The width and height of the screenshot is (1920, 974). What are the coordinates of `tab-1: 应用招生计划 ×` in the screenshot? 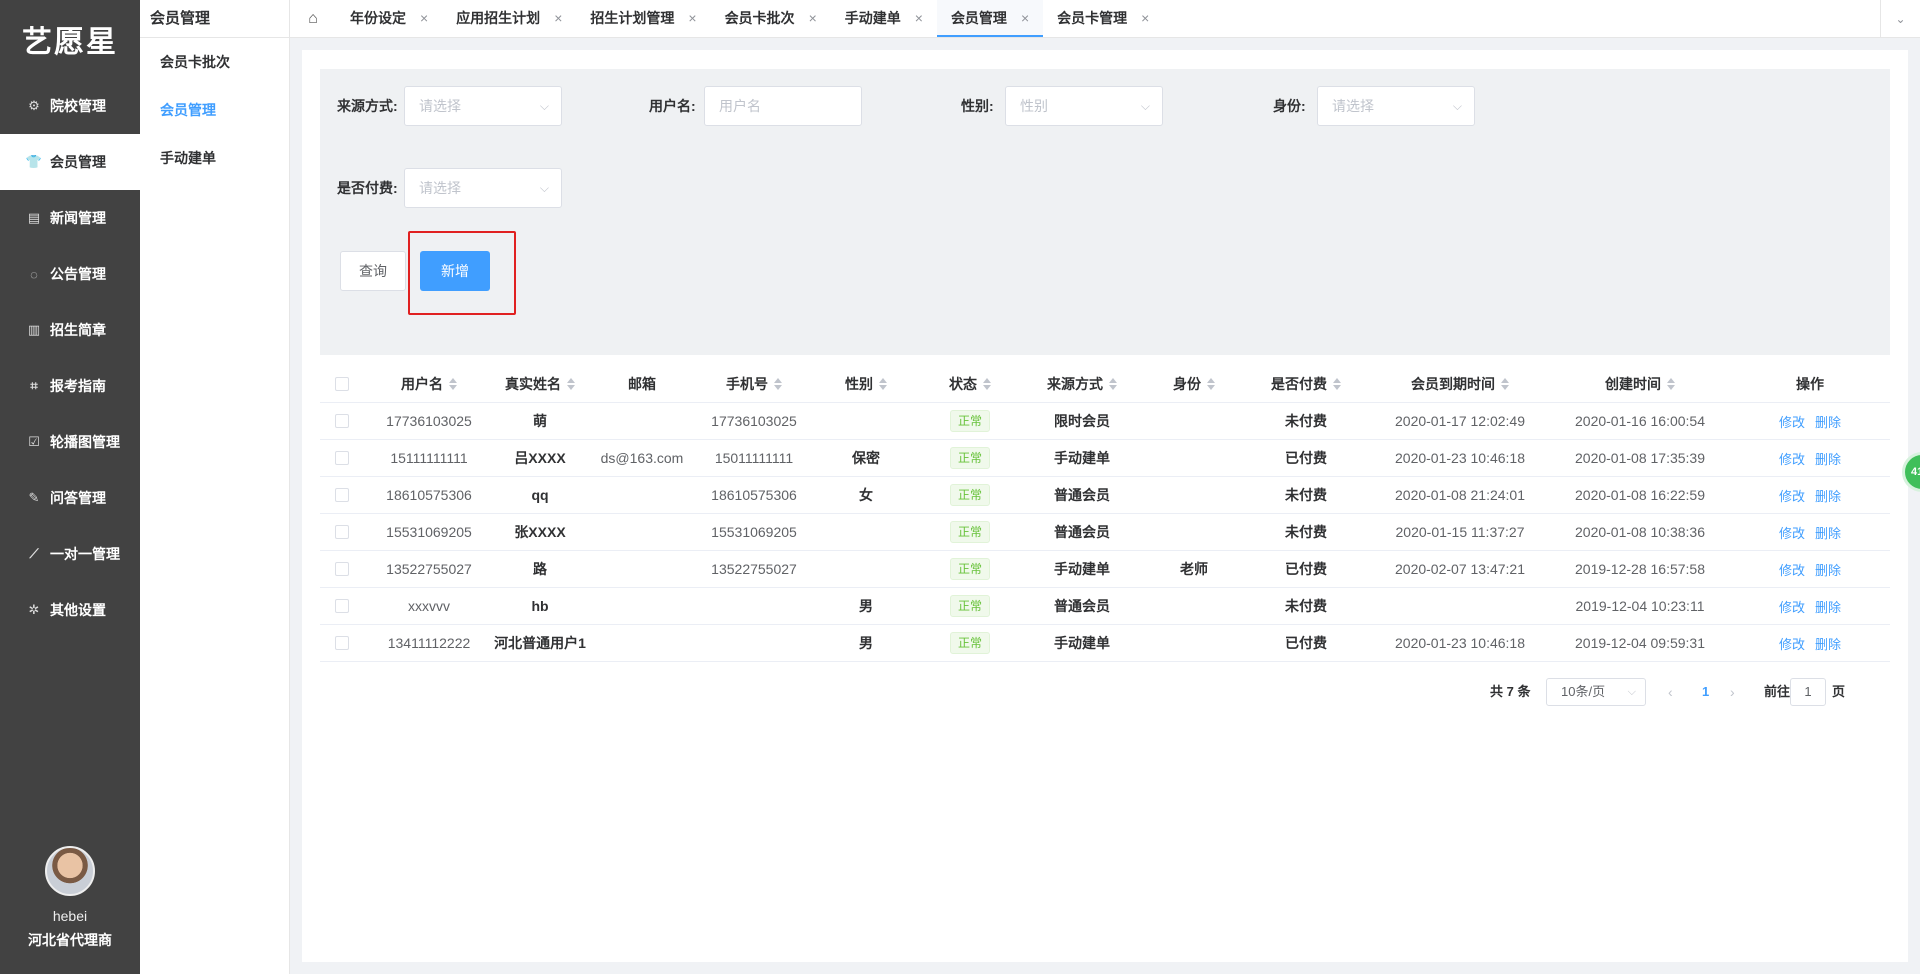 It's located at (509, 18).